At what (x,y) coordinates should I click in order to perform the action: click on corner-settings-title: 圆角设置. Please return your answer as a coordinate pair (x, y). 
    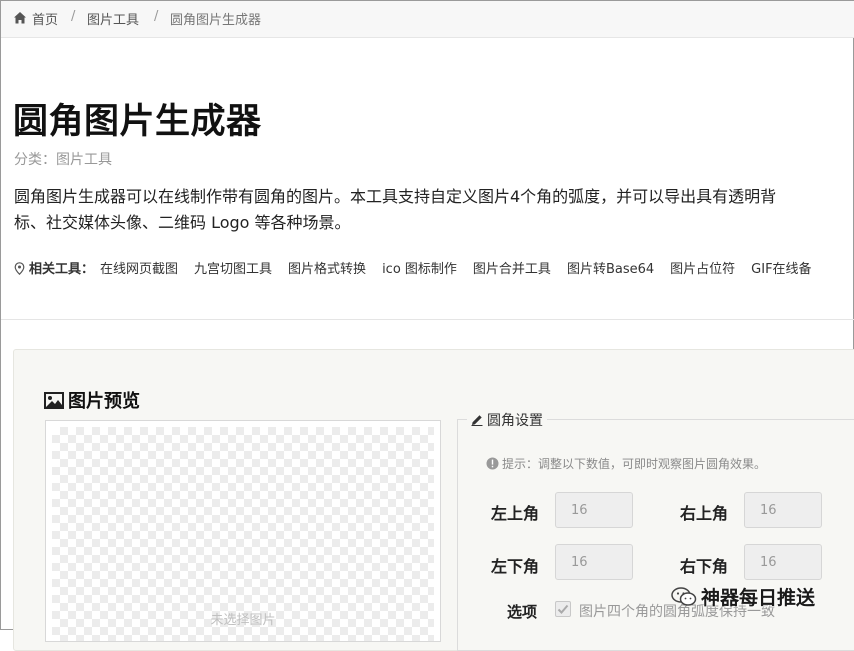
    Looking at the image, I should click on (515, 421).